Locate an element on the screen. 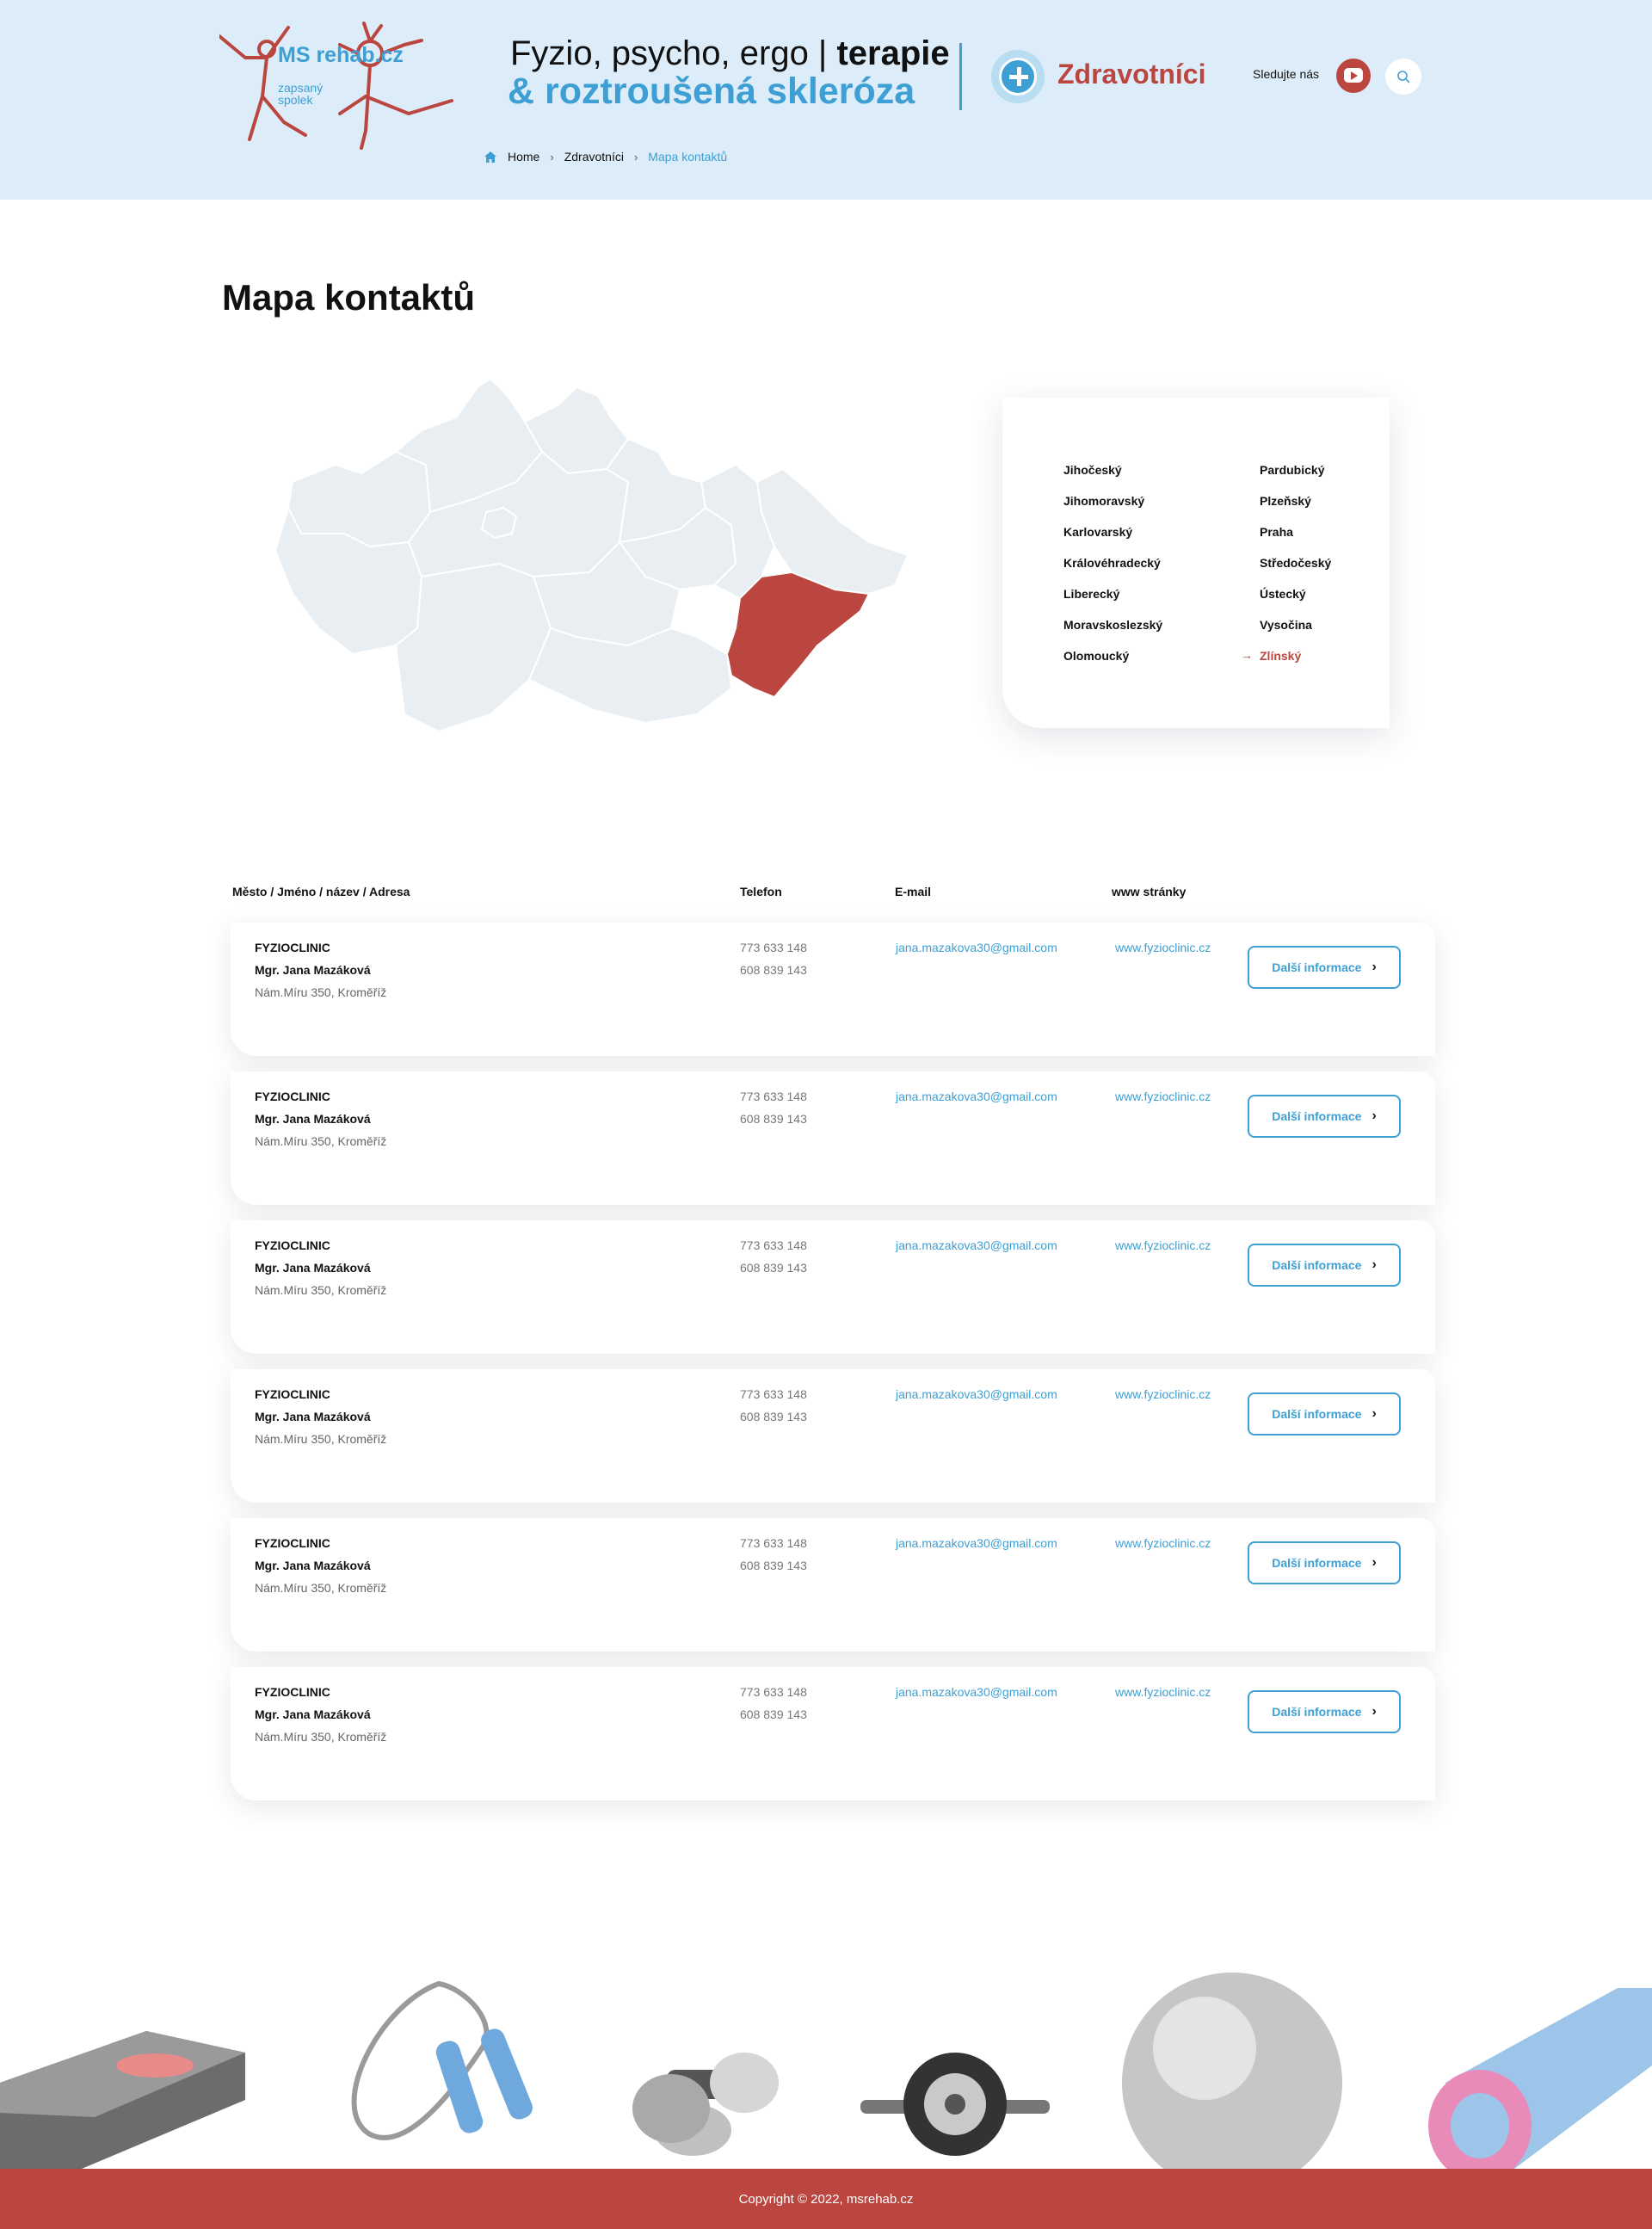 This screenshot has height=2229, width=1652. region-jihomoravsky: Jihomoravský is located at coordinates (1161, 509).